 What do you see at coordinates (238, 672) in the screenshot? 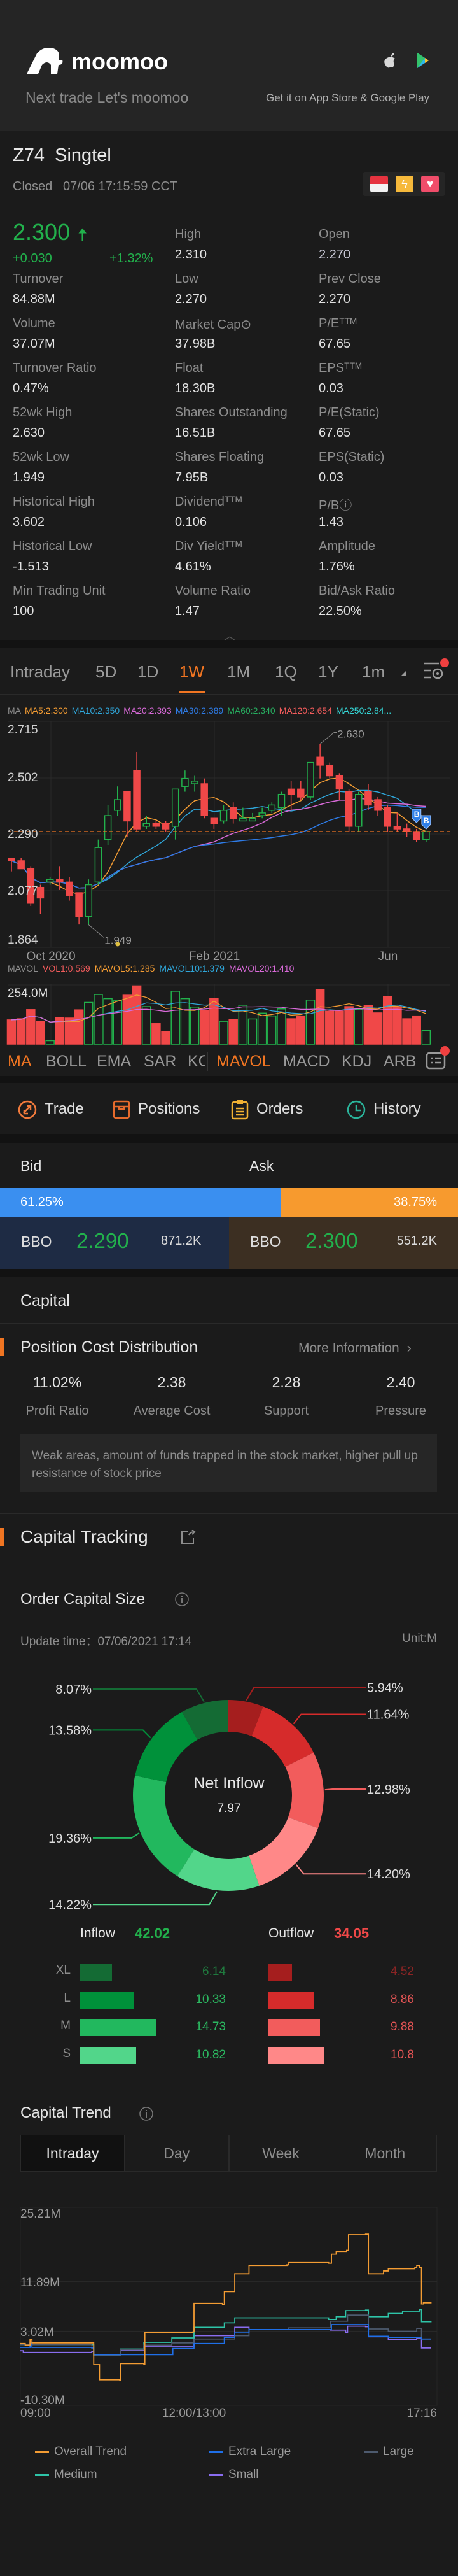
I see `tab-1m: 1M` at bounding box center [238, 672].